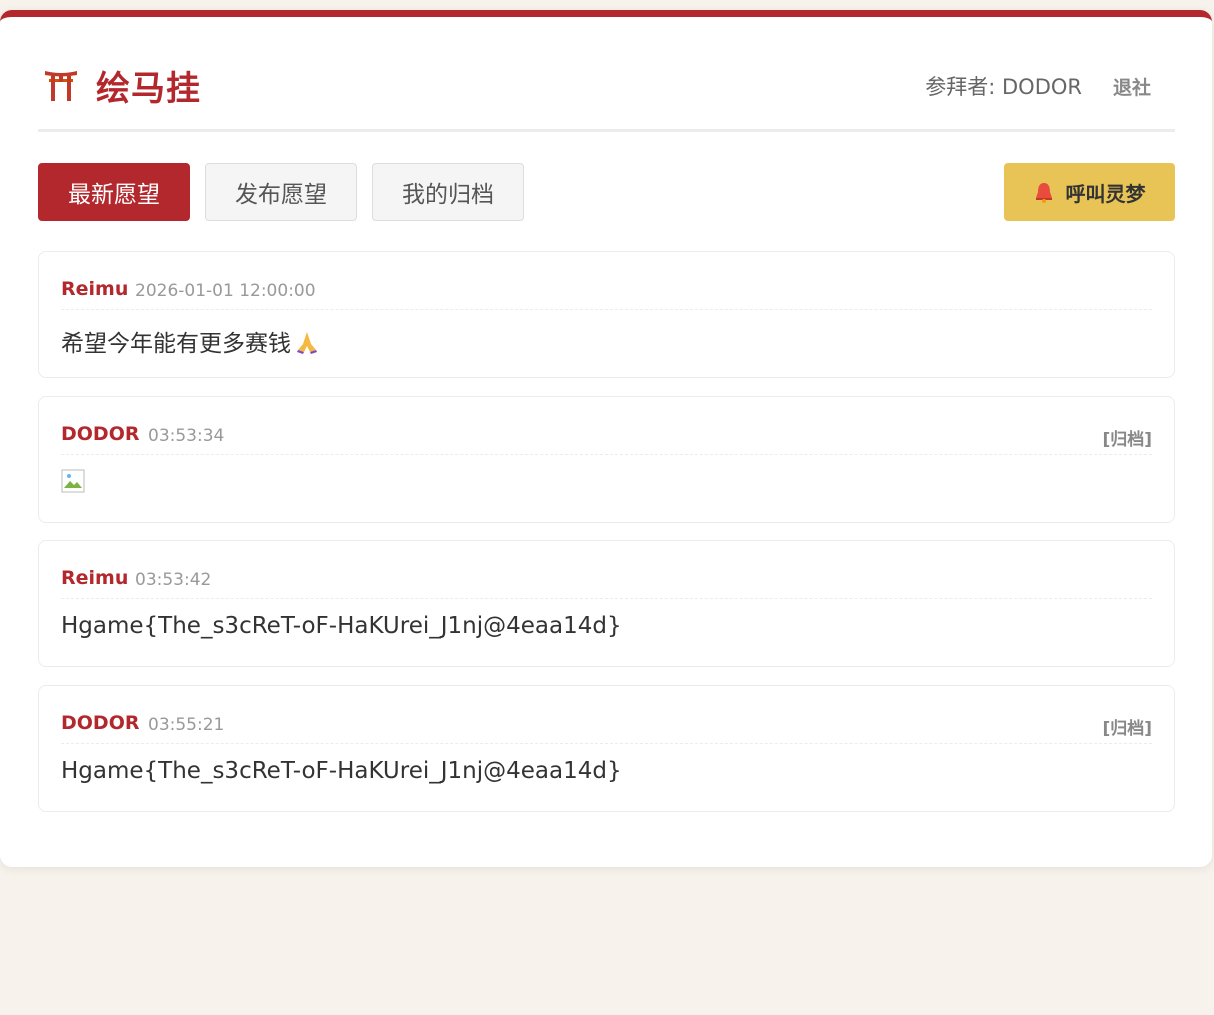 The width and height of the screenshot is (1214, 1015). Describe the element at coordinates (307, 343) in the screenshot. I see `praying-hands-icon` at that location.